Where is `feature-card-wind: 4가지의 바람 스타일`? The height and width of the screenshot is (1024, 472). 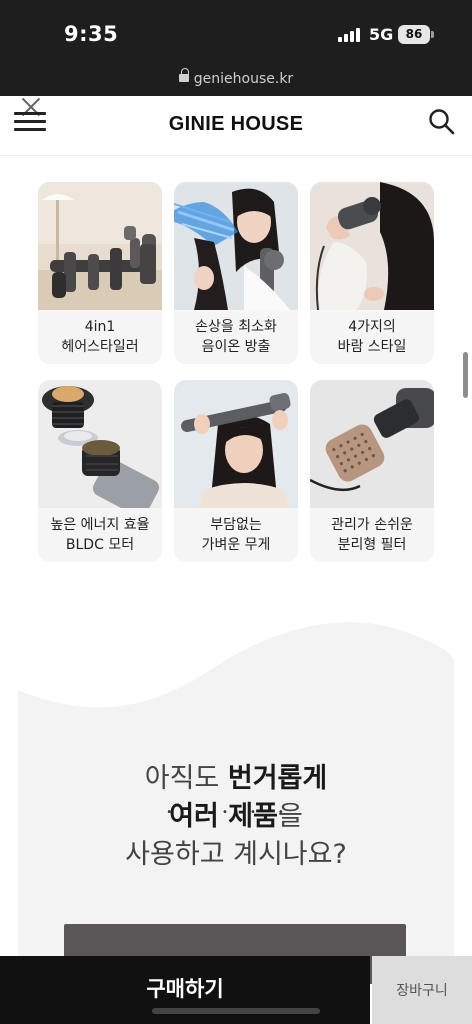
feature-card-wind: 4가지의 바람 스타일 is located at coordinates (372, 273).